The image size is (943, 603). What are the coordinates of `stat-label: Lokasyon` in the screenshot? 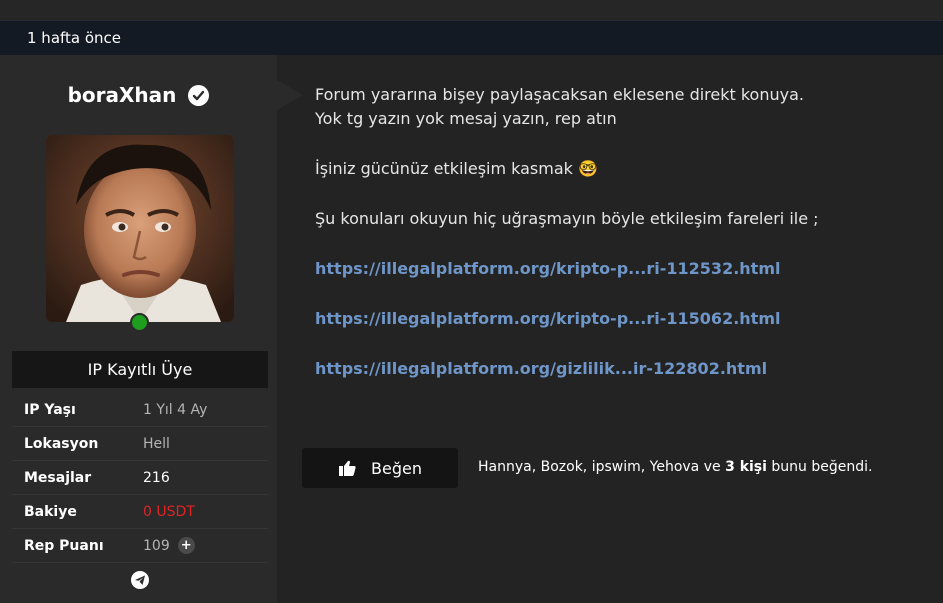 It's located at (61, 443).